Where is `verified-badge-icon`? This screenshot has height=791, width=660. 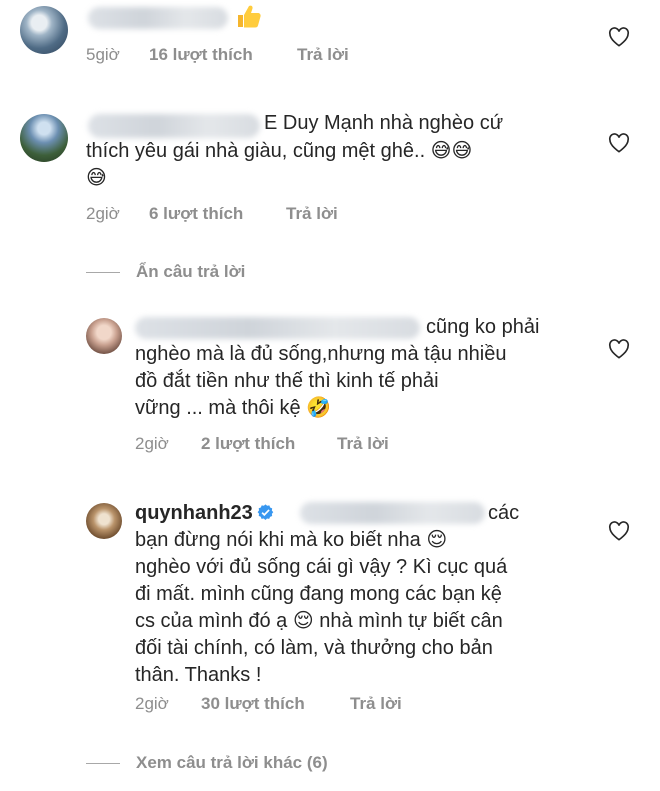
verified-badge-icon is located at coordinates (265, 512).